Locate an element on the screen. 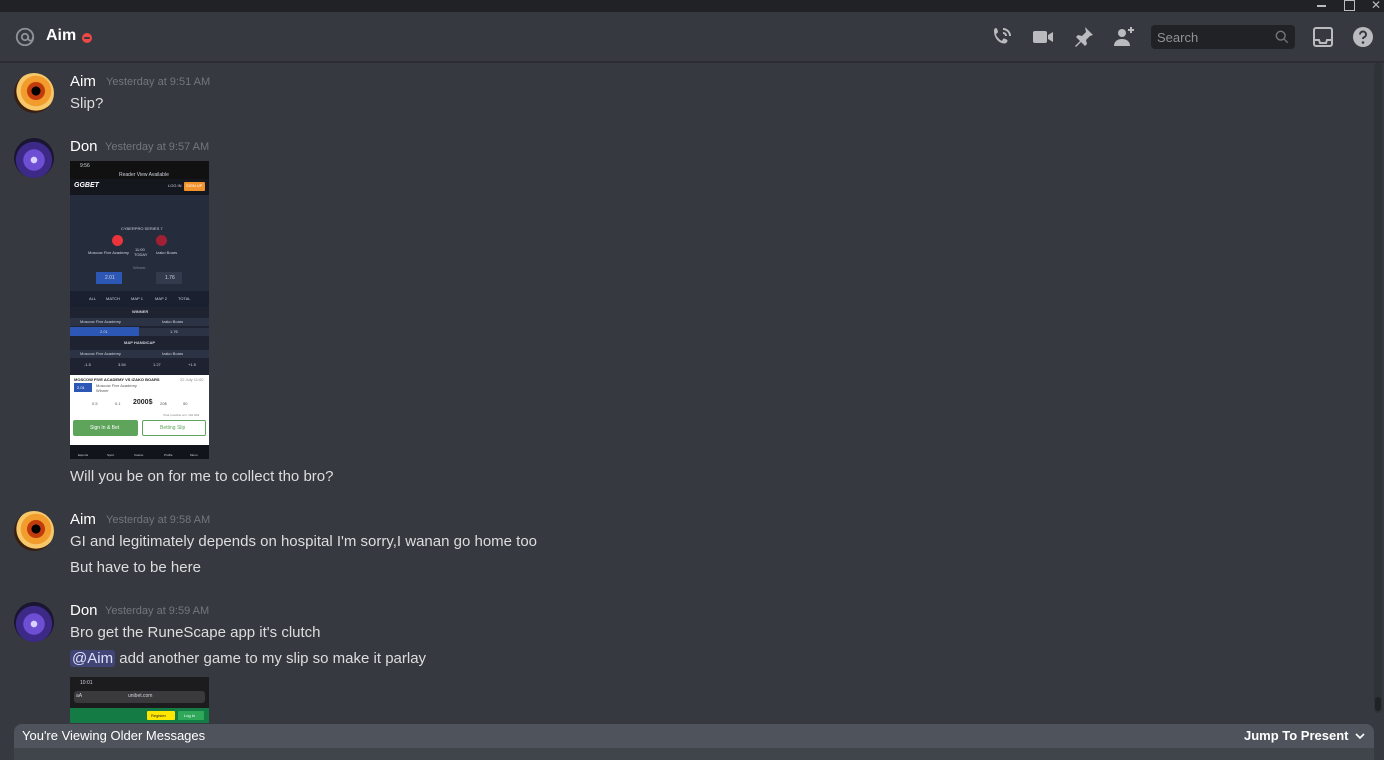 The width and height of the screenshot is (1384, 760). dnd-status-icon is located at coordinates (87, 38).